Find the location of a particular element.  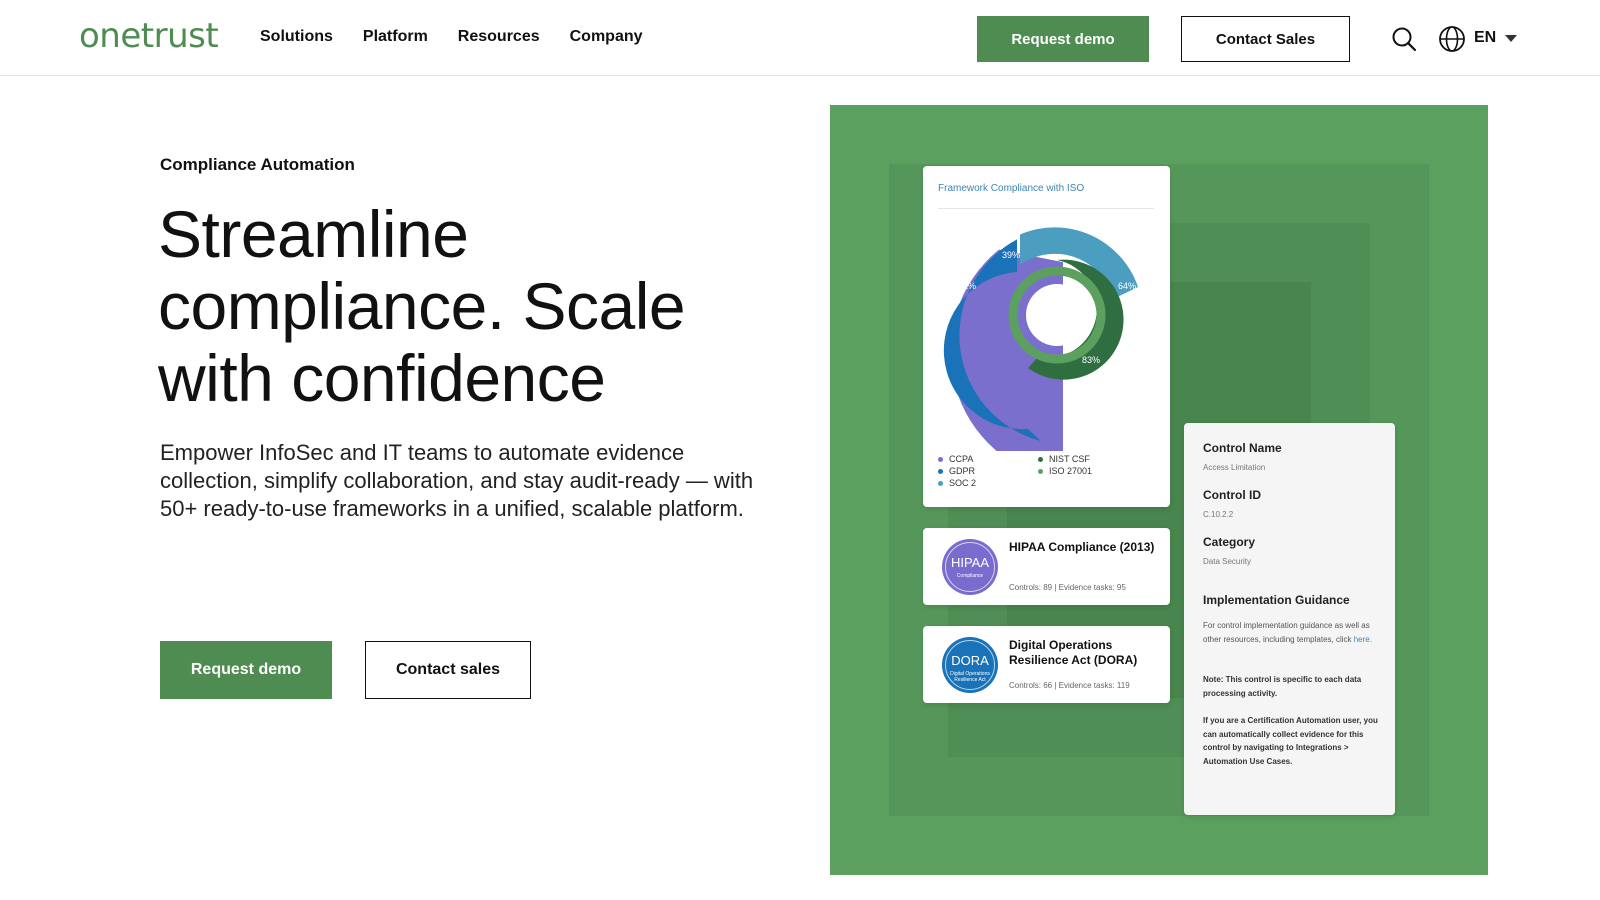

dora-badge-icon: DORA Digital Operations Resilience Act is located at coordinates (970, 665).